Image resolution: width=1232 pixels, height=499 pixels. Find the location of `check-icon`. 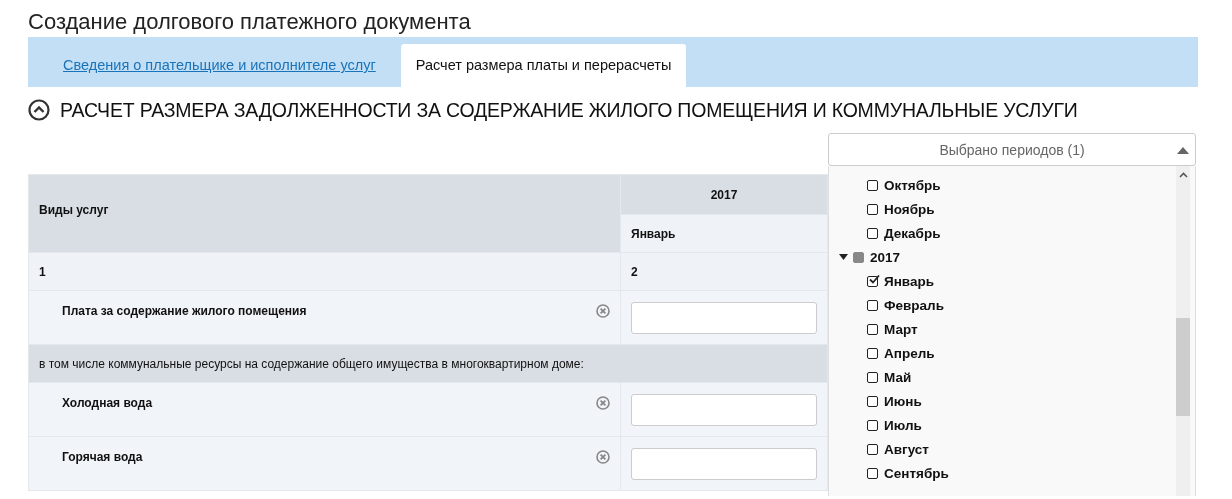

check-icon is located at coordinates (874, 279).